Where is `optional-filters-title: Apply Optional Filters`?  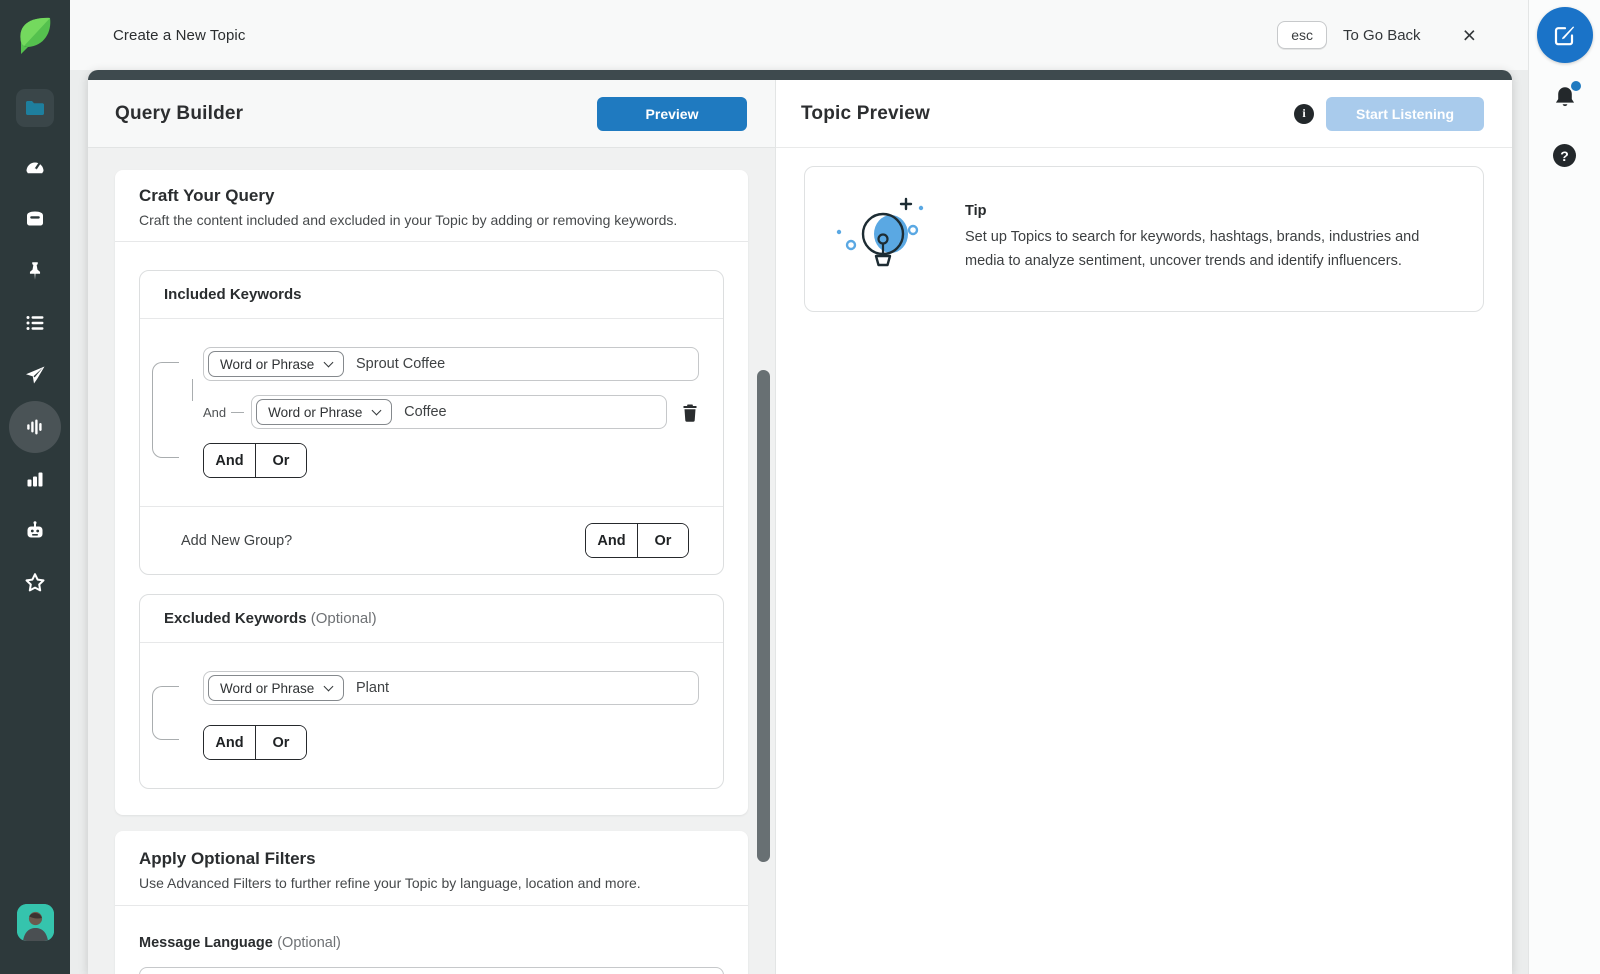 optional-filters-title: Apply Optional Filters is located at coordinates (227, 858).